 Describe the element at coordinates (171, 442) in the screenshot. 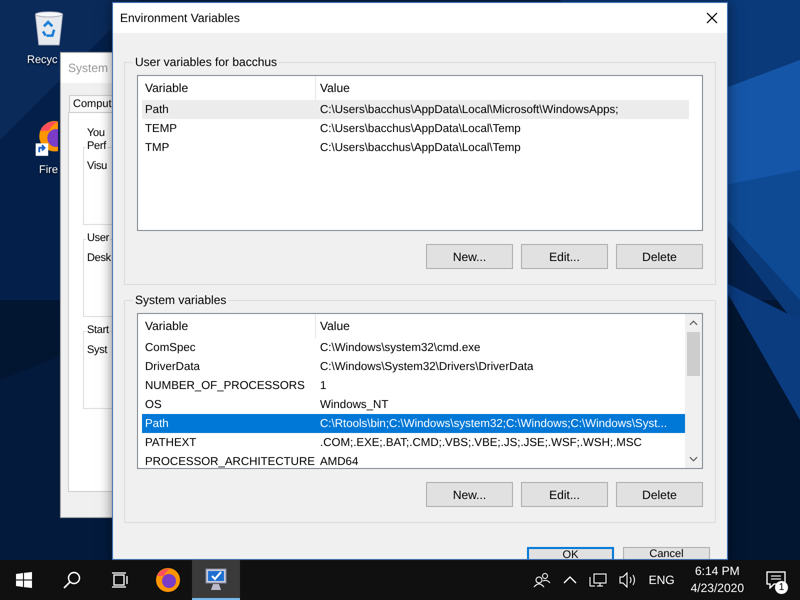

I see `variable-name: PATHEXT` at that location.